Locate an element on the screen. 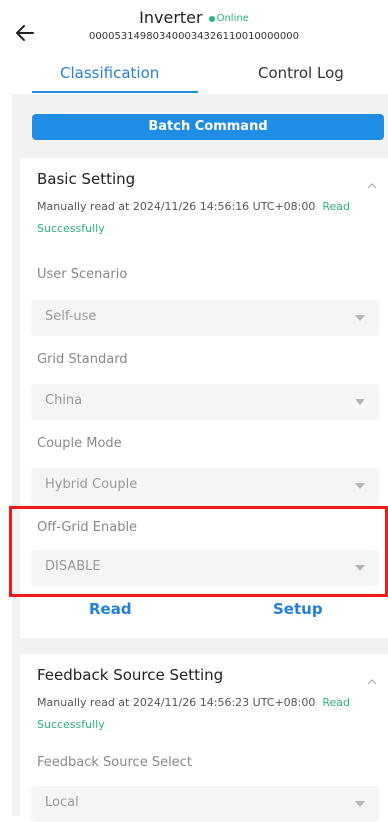 This screenshot has width=388, height=822. title-row: Inverter Online is located at coordinates (194, 17).